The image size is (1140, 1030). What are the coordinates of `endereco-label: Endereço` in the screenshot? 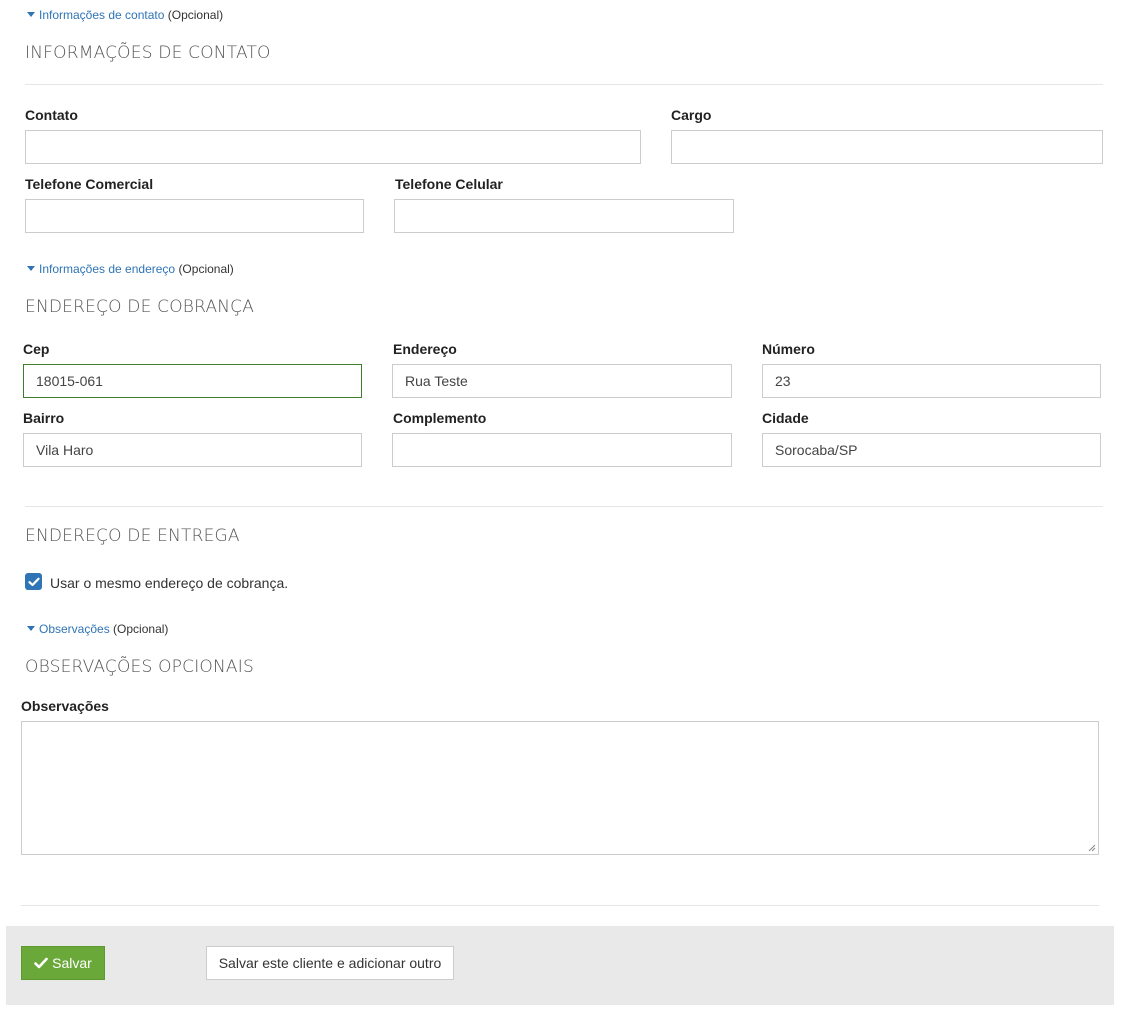 It's located at (425, 349).